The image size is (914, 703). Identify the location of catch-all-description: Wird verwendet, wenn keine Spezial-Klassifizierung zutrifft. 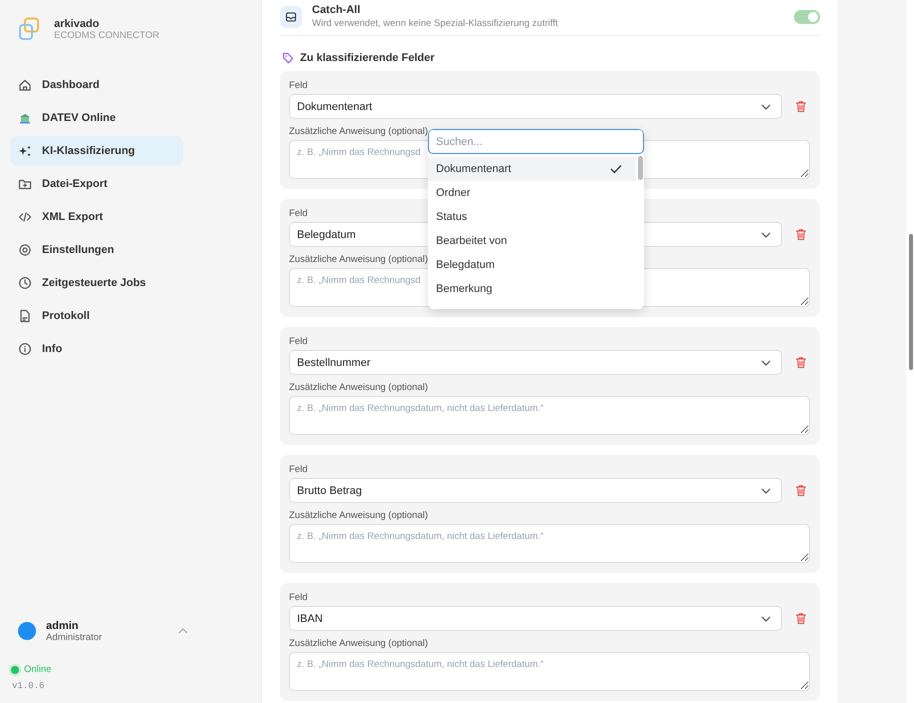
(435, 23).